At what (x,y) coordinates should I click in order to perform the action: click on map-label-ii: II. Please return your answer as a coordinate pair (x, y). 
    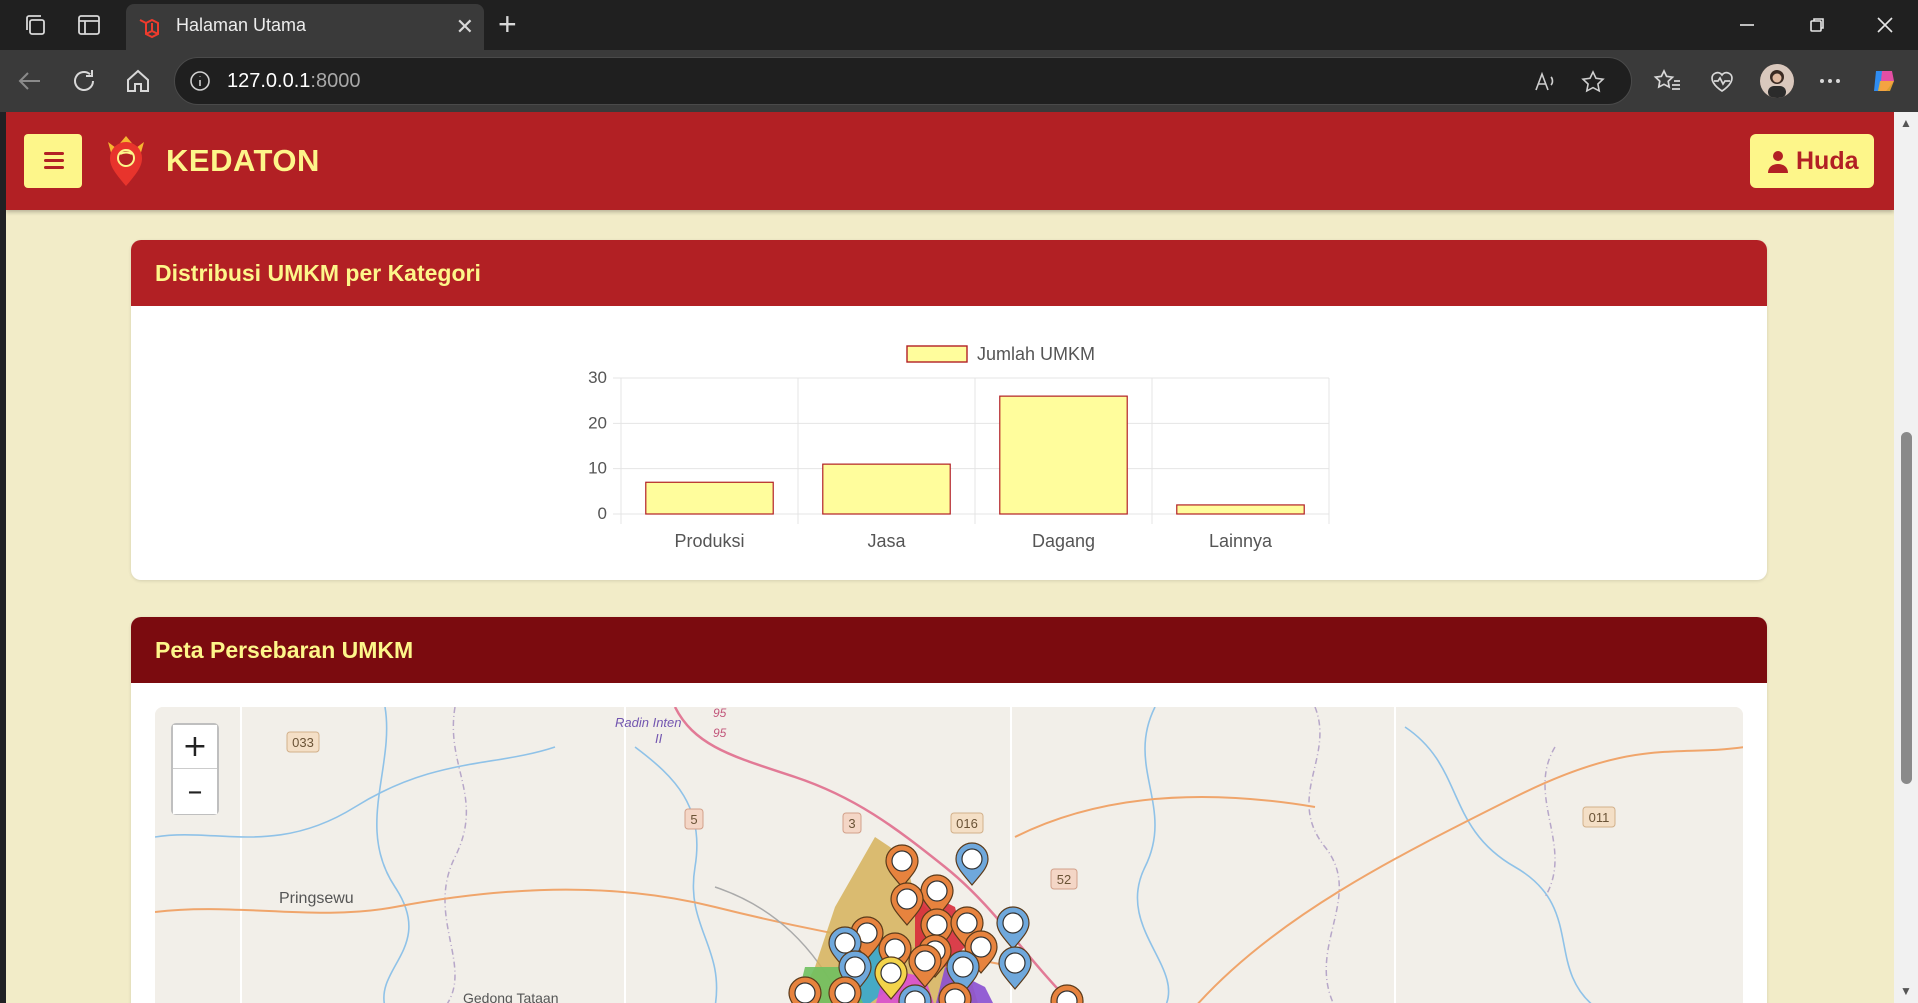
    Looking at the image, I should click on (659, 738).